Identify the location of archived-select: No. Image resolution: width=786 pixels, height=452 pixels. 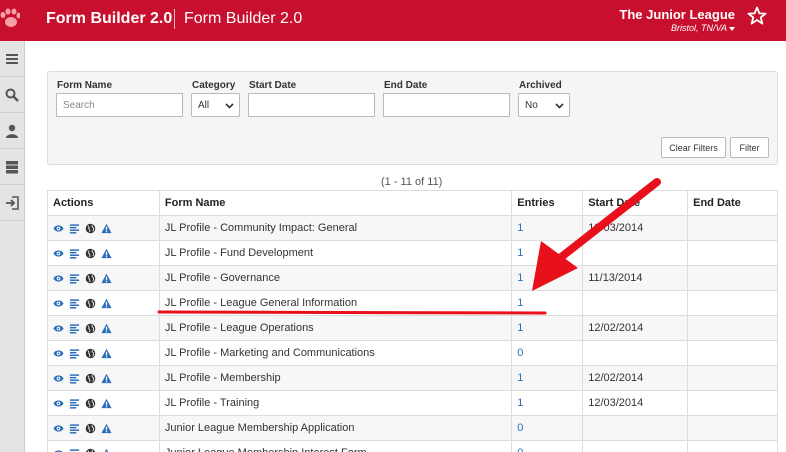
(544, 105).